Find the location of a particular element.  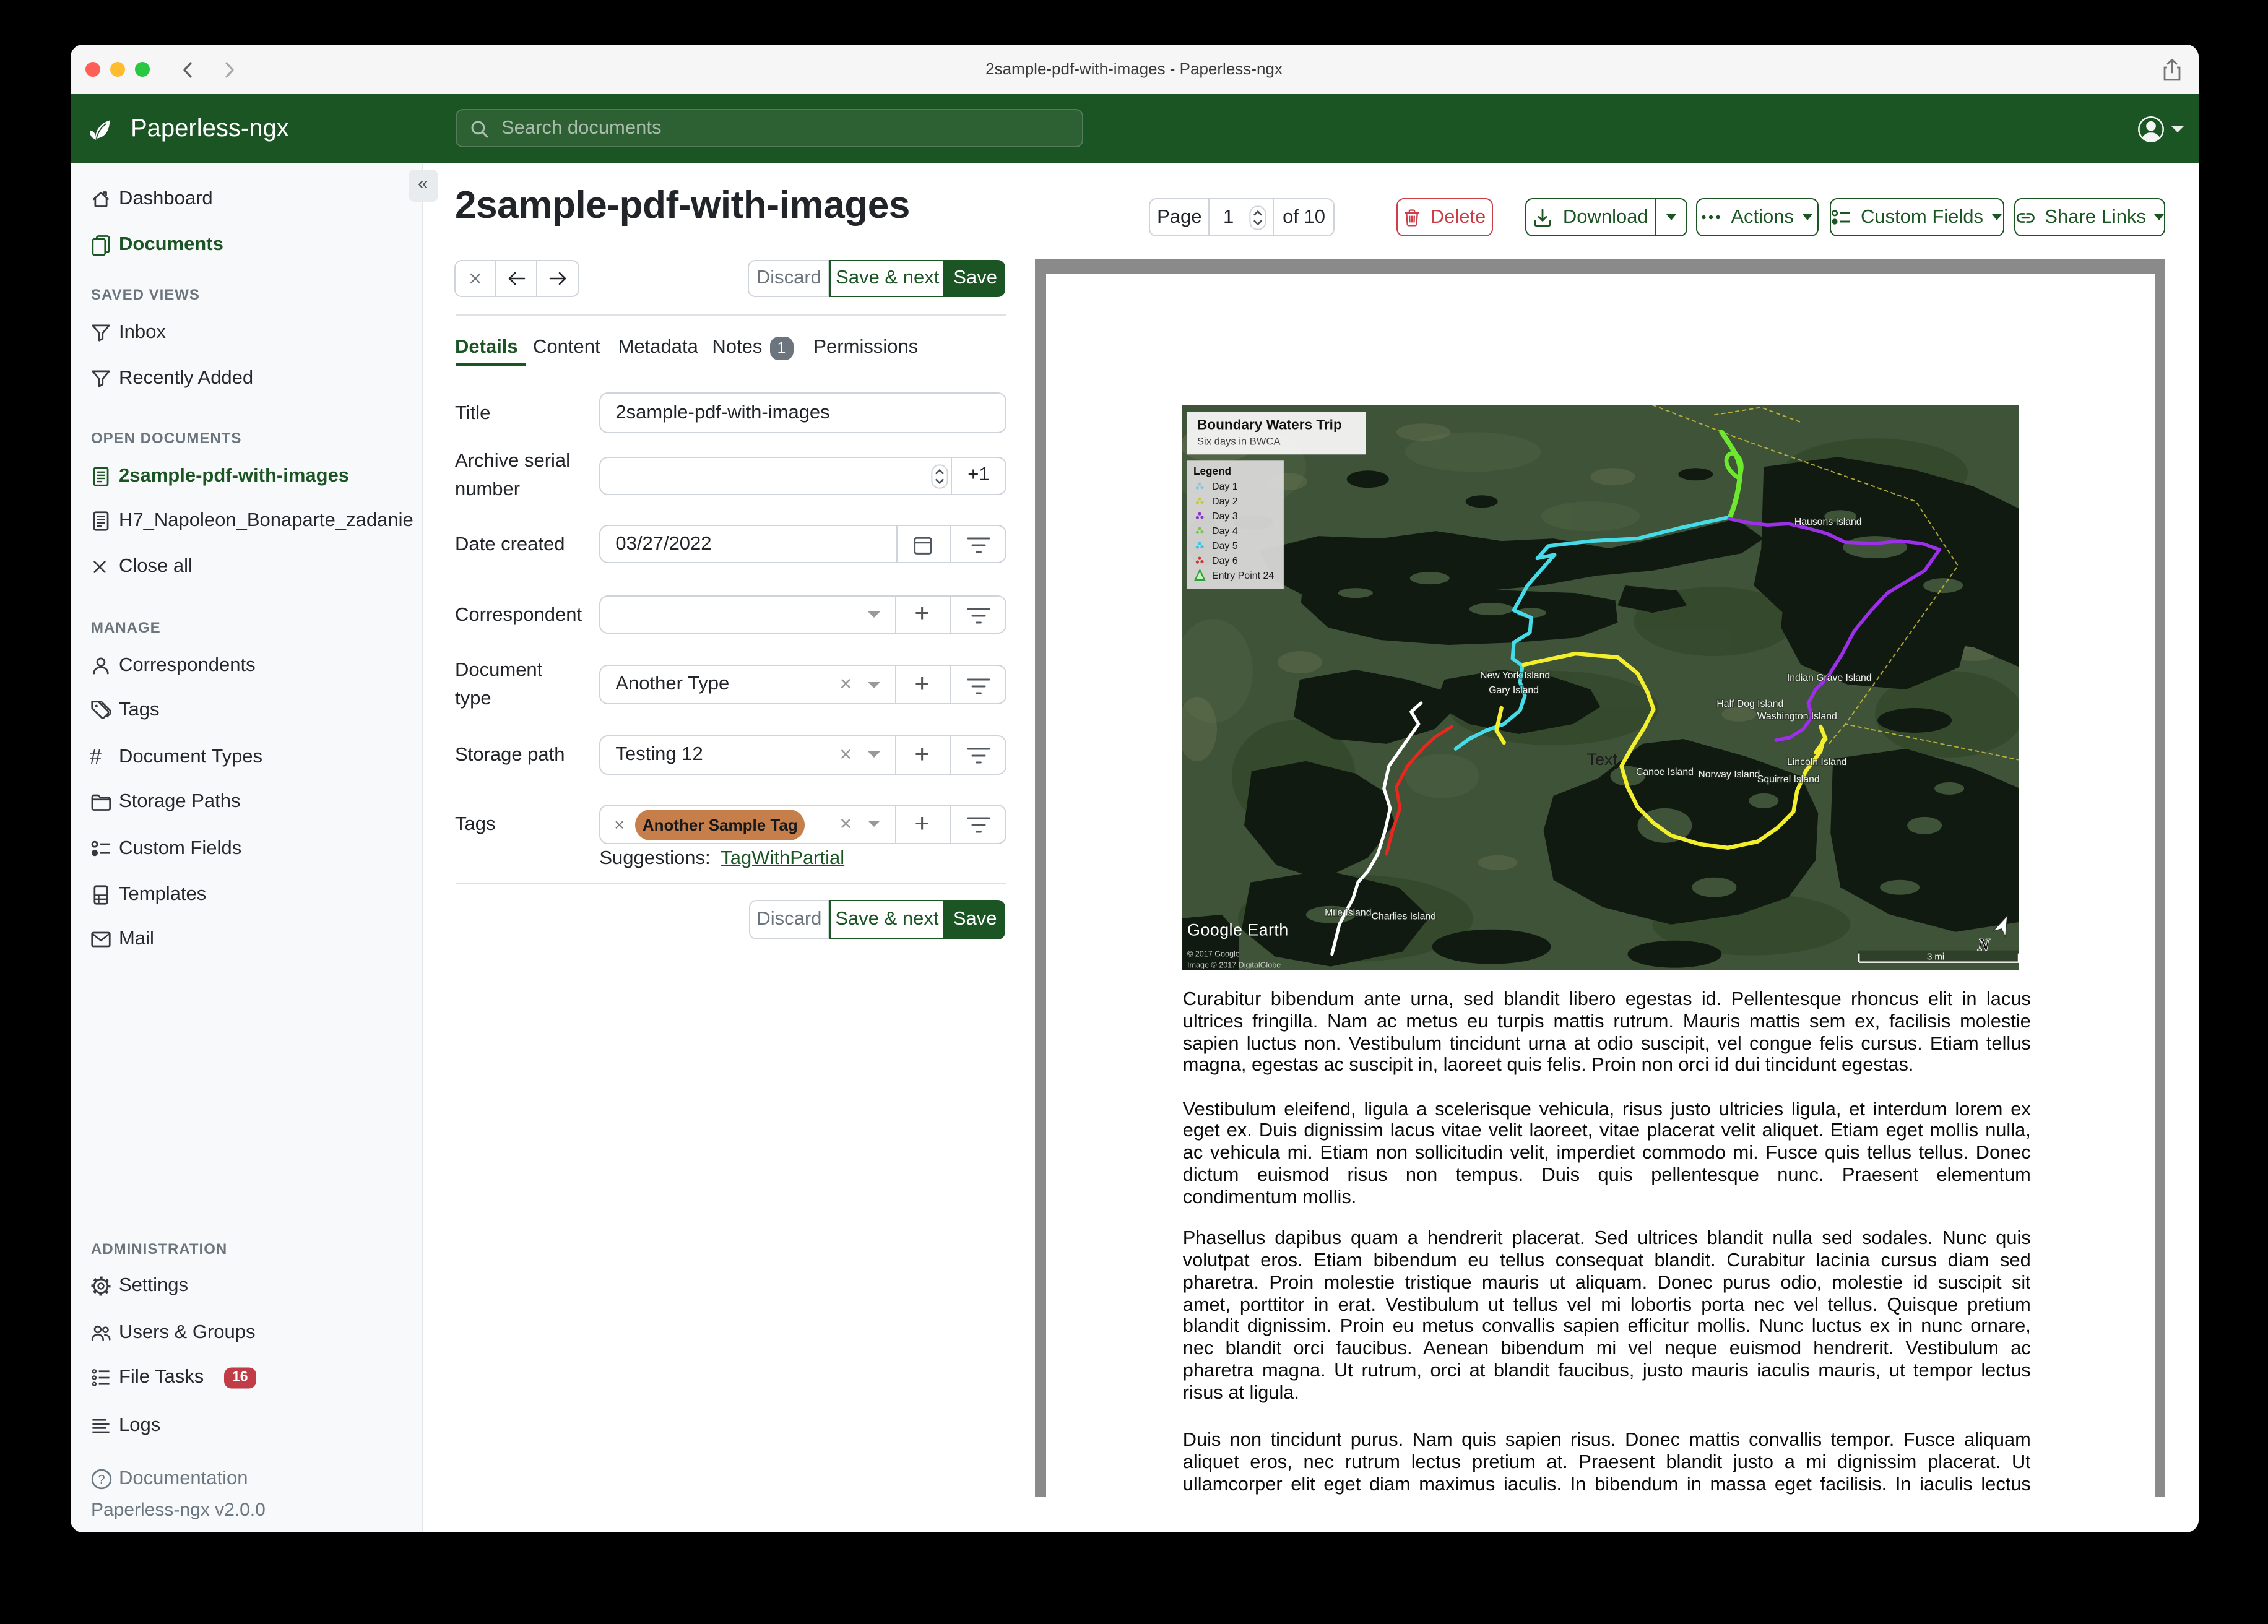

svg-text: Boundary Waters Trip is located at coordinates (1269, 424).